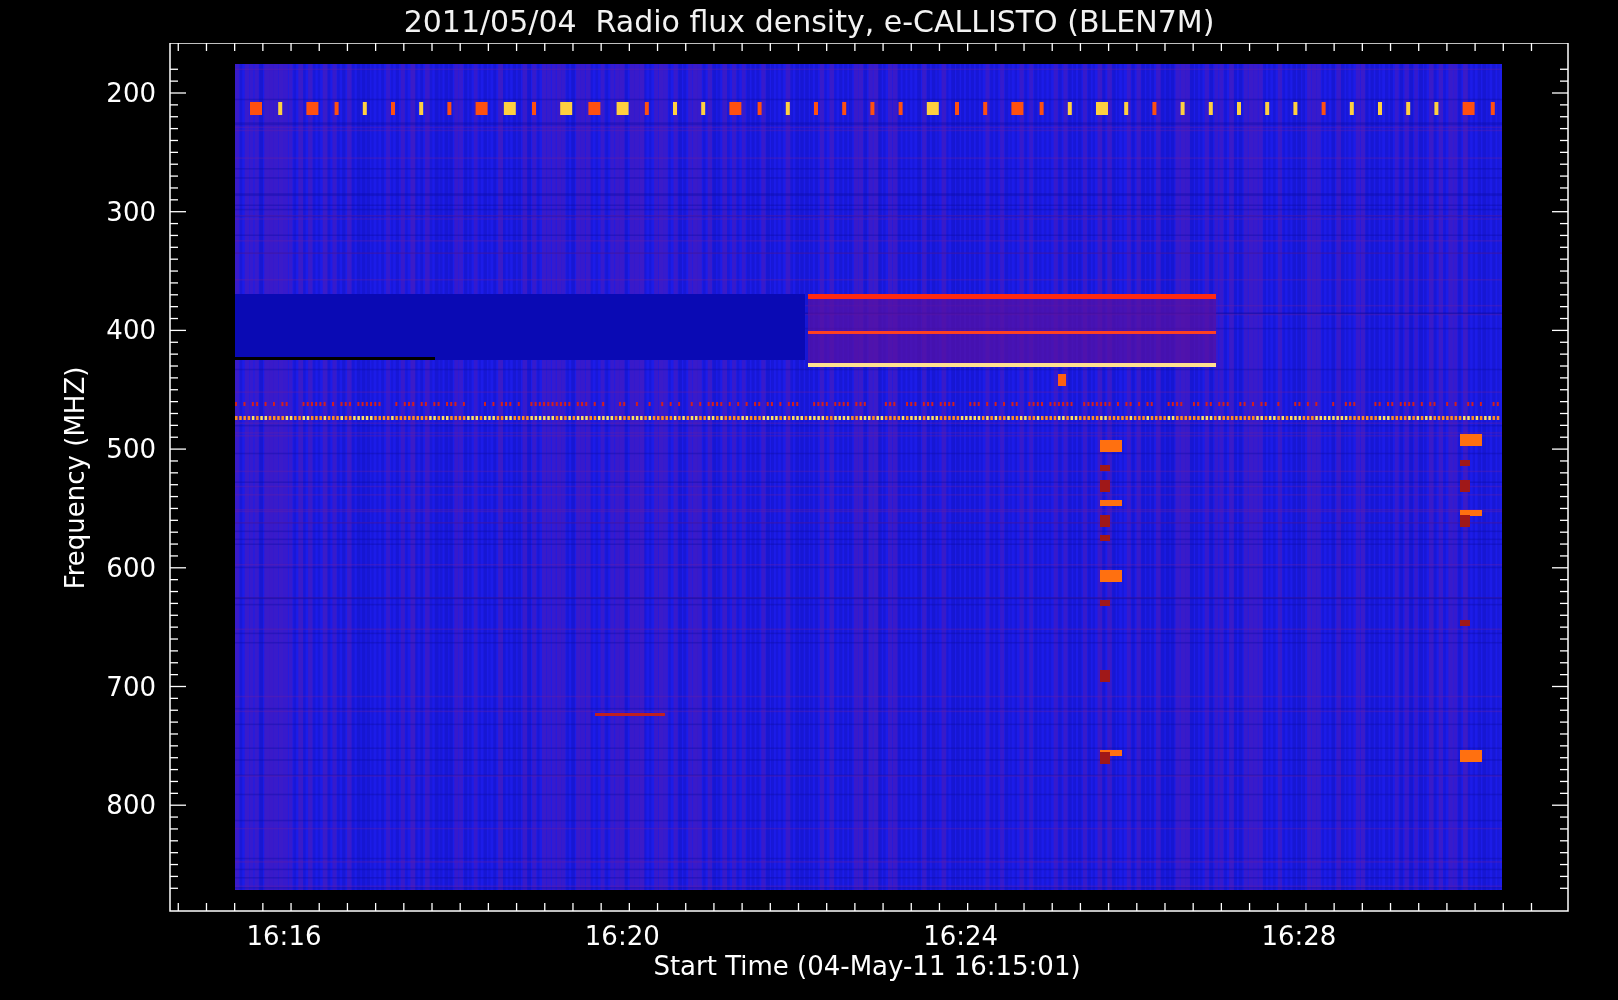 The height and width of the screenshot is (1000, 1618). Describe the element at coordinates (131, 449) in the screenshot. I see `tick-label: 500` at that location.